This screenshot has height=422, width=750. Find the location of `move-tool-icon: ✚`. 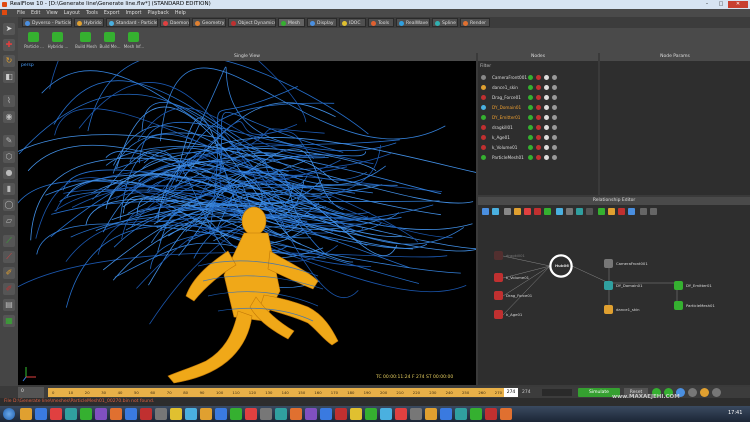

move-tool-icon: ✚ is located at coordinates (9, 45).